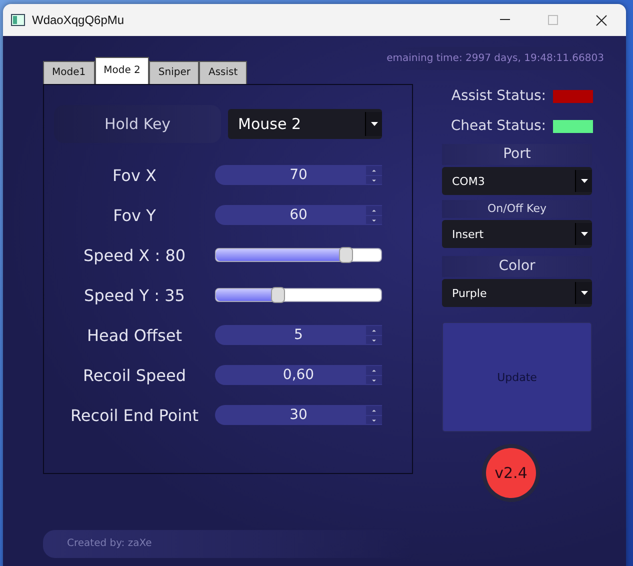  I want to click on tab: Sniper, so click(174, 72).